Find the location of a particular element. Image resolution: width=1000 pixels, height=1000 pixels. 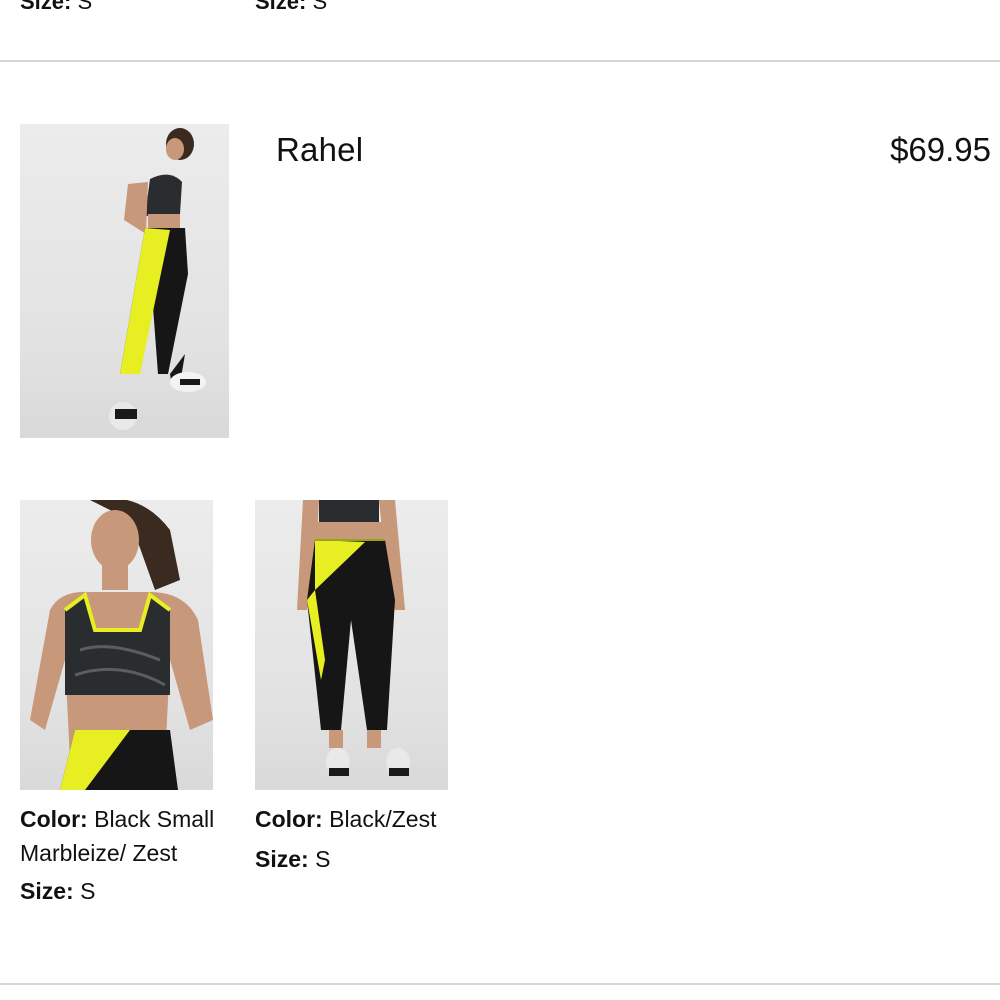

model-full-body-photo-icon is located at coordinates (157, 279).